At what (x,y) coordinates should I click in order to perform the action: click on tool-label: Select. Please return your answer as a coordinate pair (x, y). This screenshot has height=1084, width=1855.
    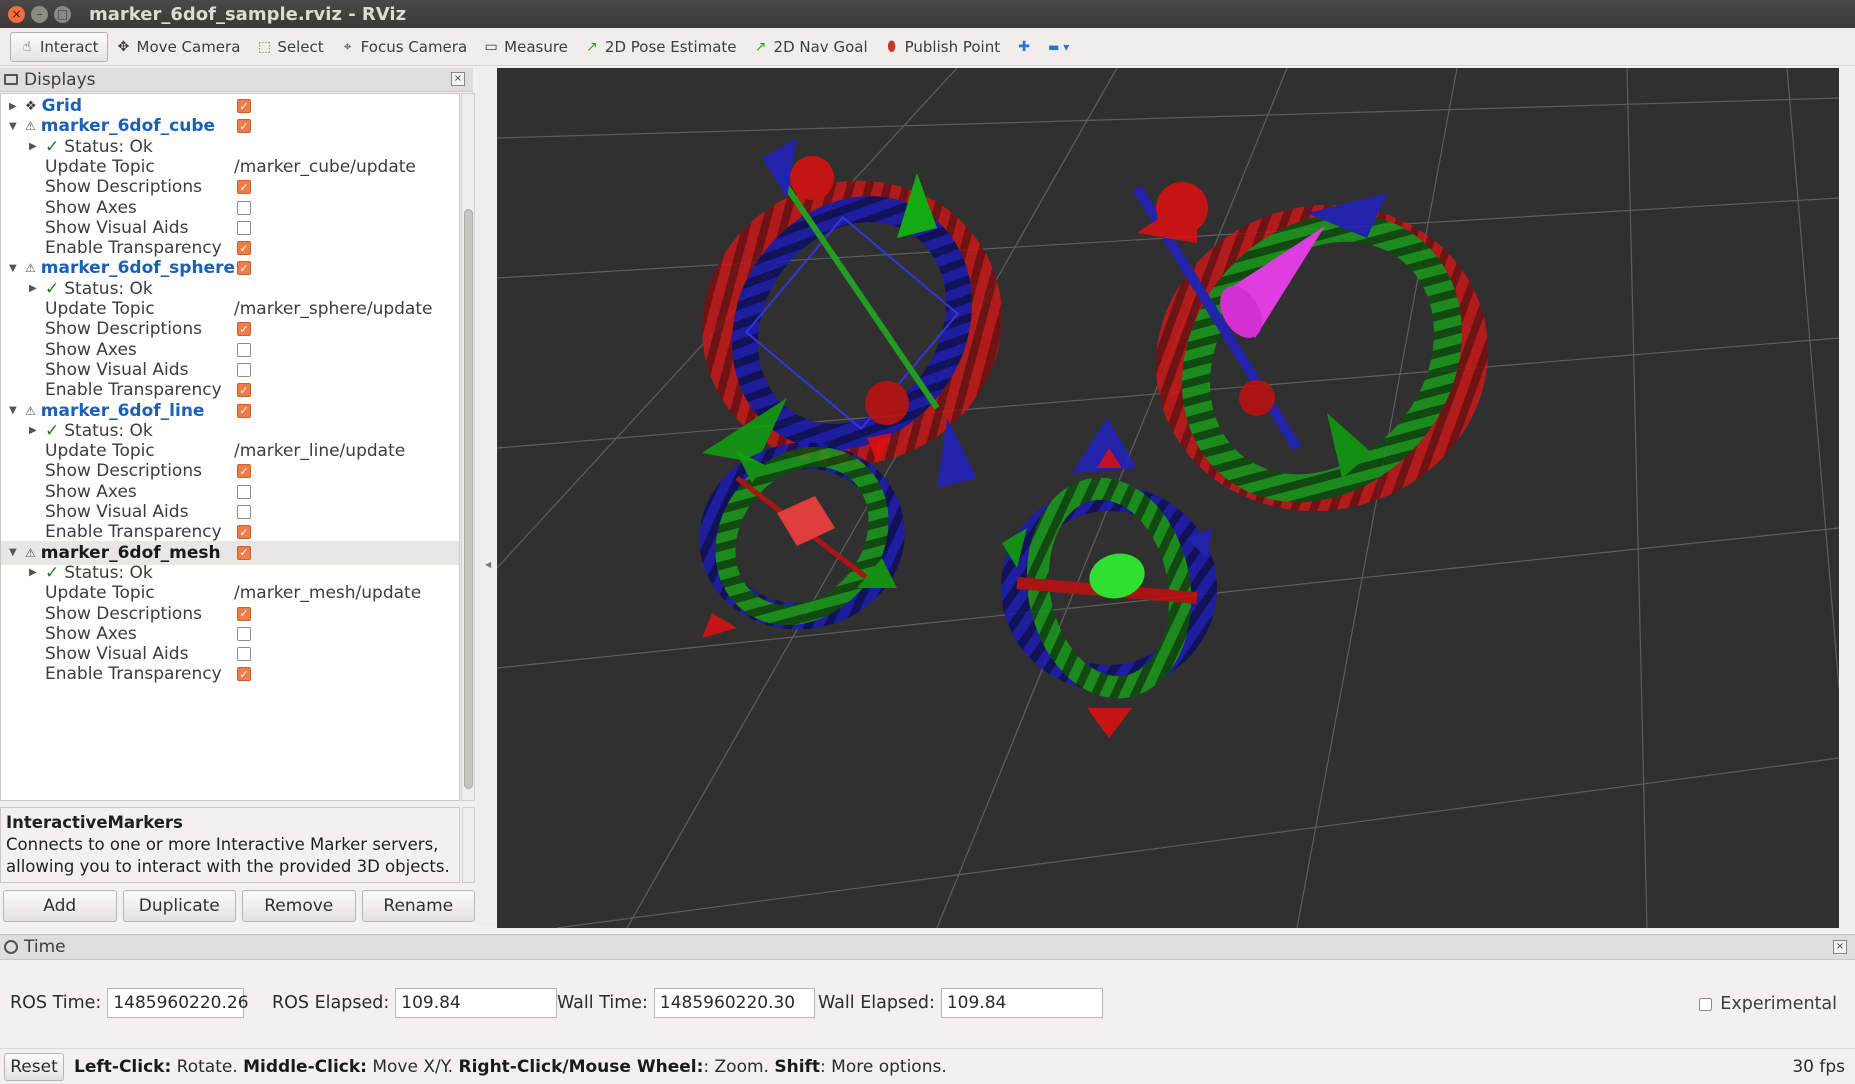
    Looking at the image, I should click on (300, 46).